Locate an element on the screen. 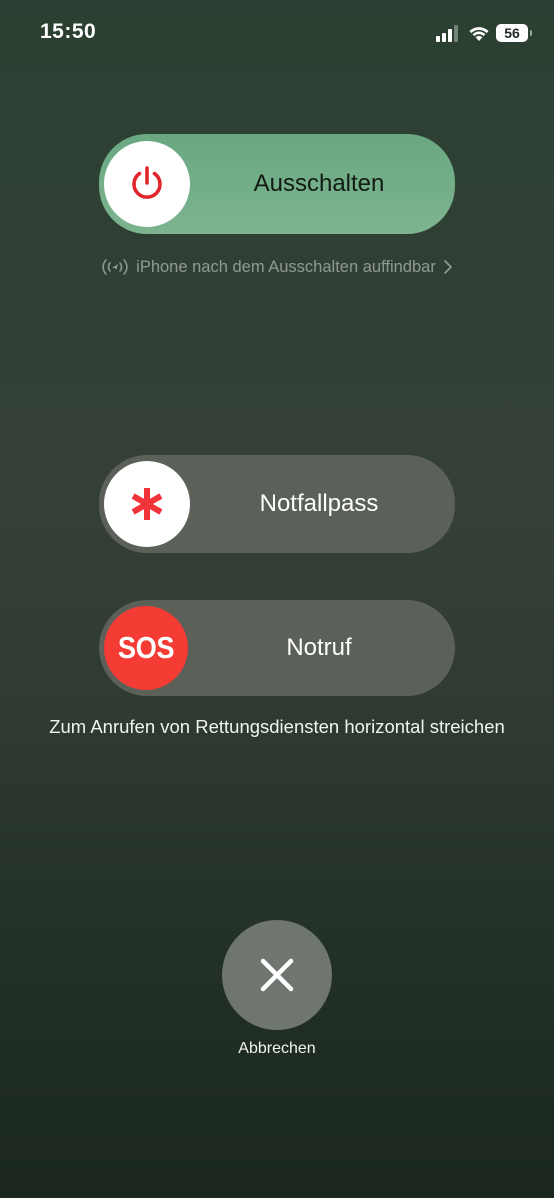 Image resolution: width=554 pixels, height=1198 pixels. medical-id-slider: Notfallpass is located at coordinates (277, 504).